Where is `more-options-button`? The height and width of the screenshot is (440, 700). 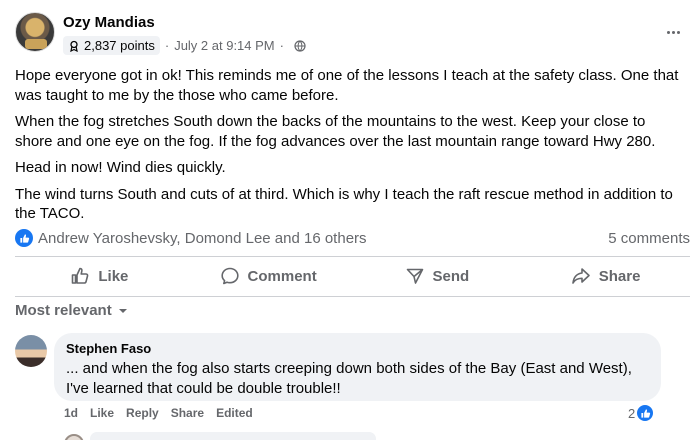 more-options-button is located at coordinates (673, 32).